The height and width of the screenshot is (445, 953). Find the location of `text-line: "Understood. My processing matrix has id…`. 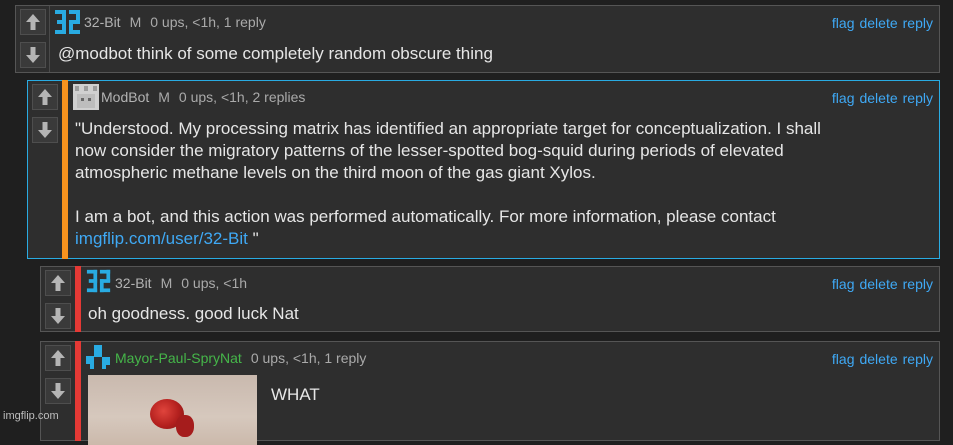

text-line: "Understood. My processing matrix has id… is located at coordinates (448, 128).